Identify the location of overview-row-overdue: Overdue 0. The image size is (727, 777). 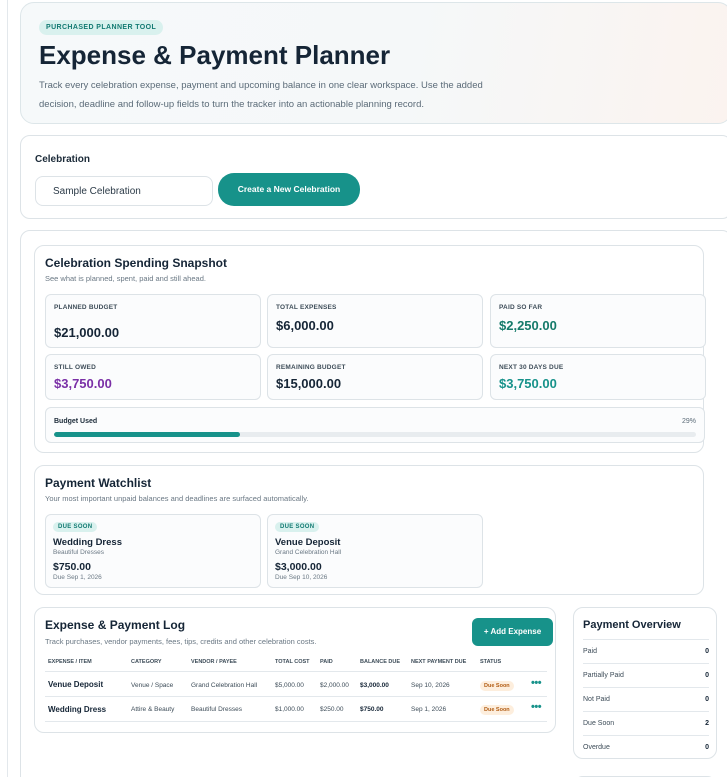
(646, 747).